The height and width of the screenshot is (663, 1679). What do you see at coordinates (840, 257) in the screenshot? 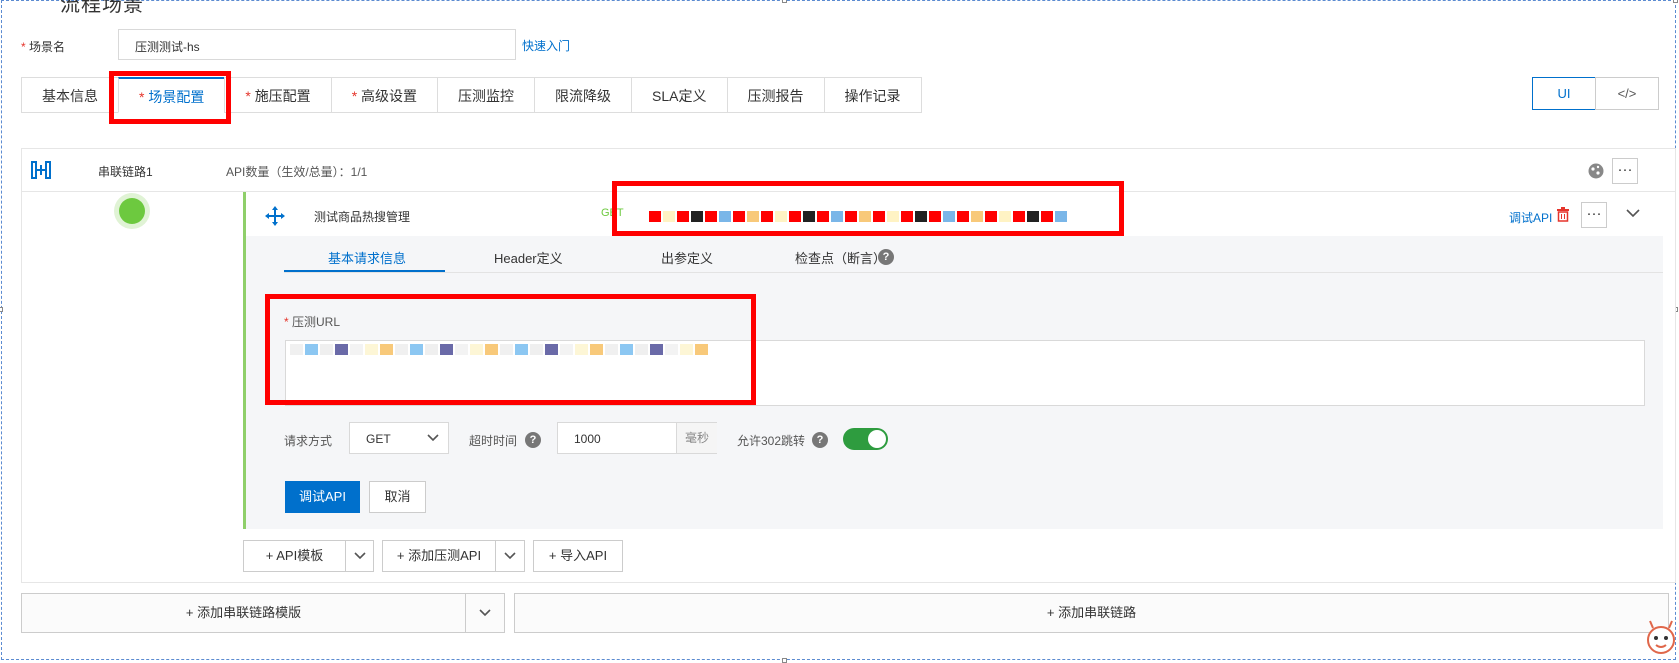
I see `subtab-checkpoint: 检查点（断言）` at bounding box center [840, 257].